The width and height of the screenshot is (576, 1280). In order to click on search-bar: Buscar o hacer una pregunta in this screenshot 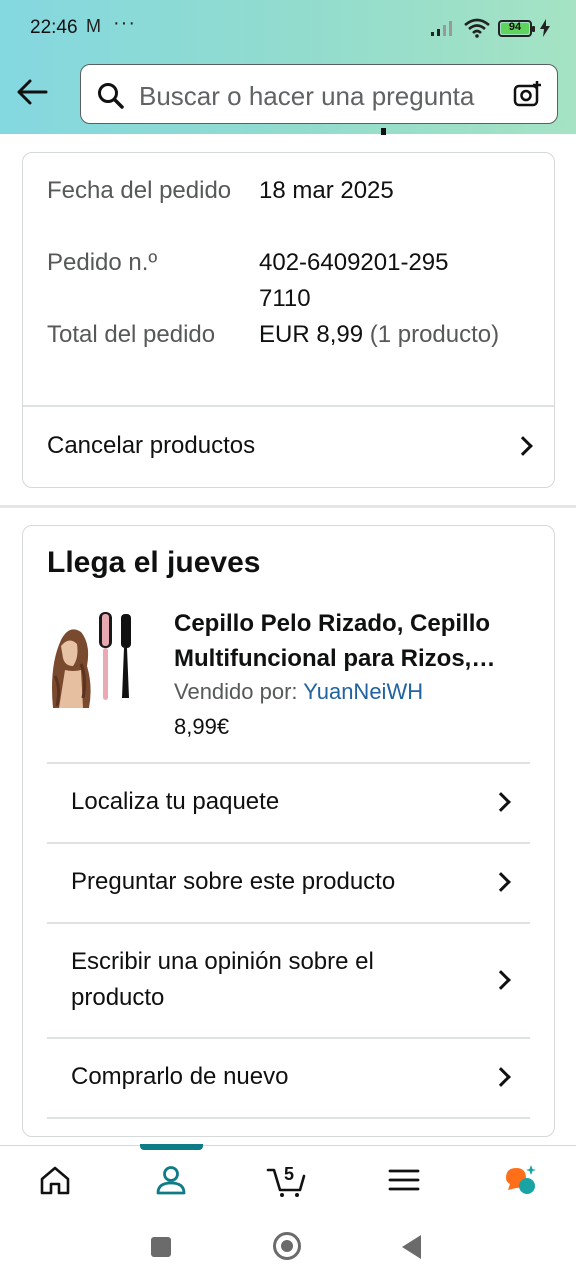, I will do `click(319, 94)`.